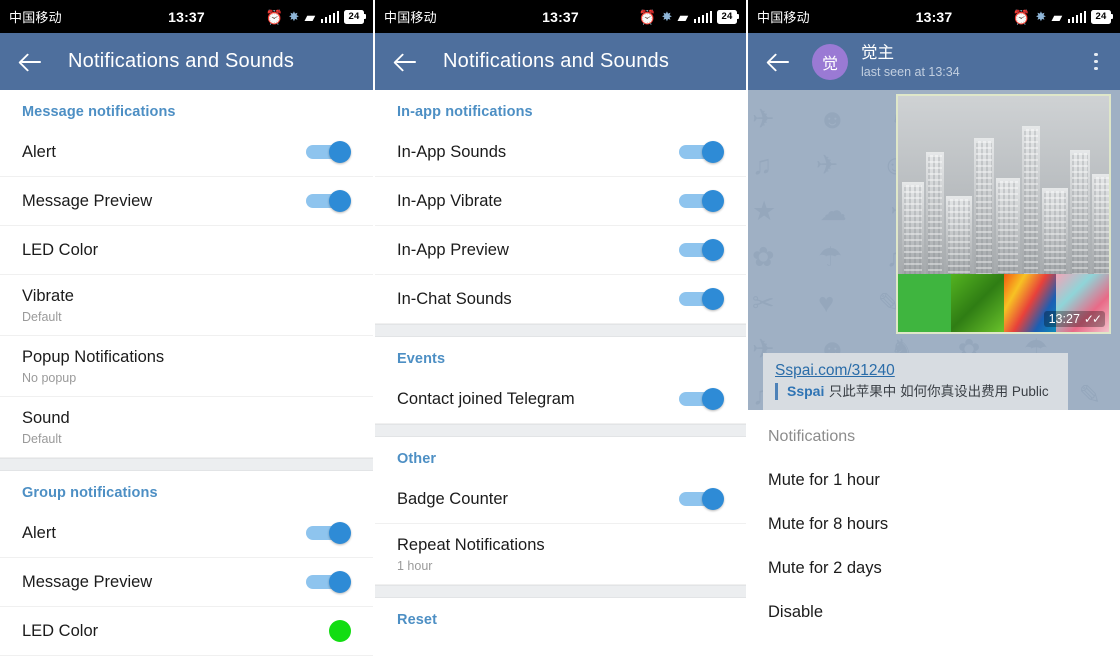 The height and width of the screenshot is (661, 1120). I want to click on chat-app-bar: 觉 觉主 last seen at 13:34, so click(934, 61).